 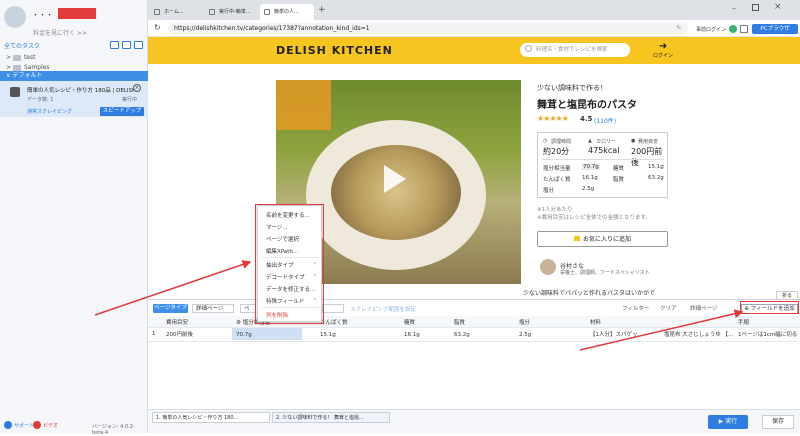 What do you see at coordinates (114, 45) in the screenshot?
I see `add-task-icon` at bounding box center [114, 45].